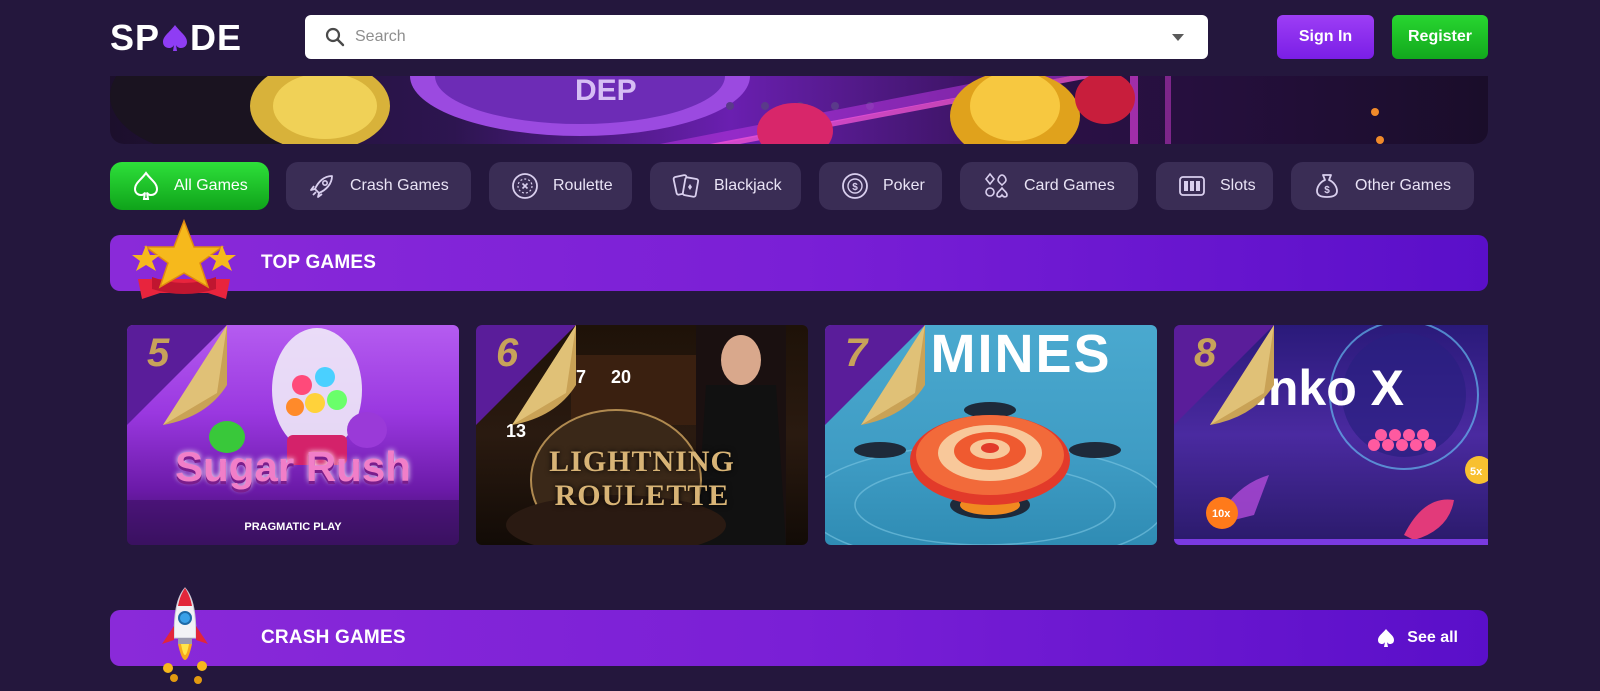 This screenshot has width=1600, height=691. I want to click on stars-ribbon-icon, so click(184, 259).